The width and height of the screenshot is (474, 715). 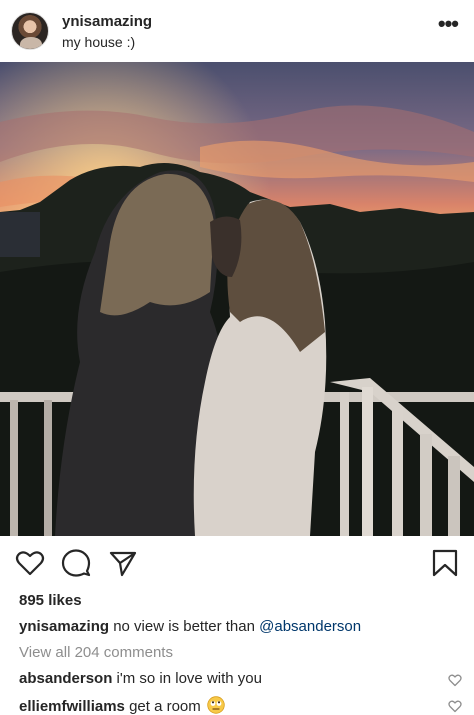 I want to click on caption-username: ynisamazing, so click(x=64, y=626).